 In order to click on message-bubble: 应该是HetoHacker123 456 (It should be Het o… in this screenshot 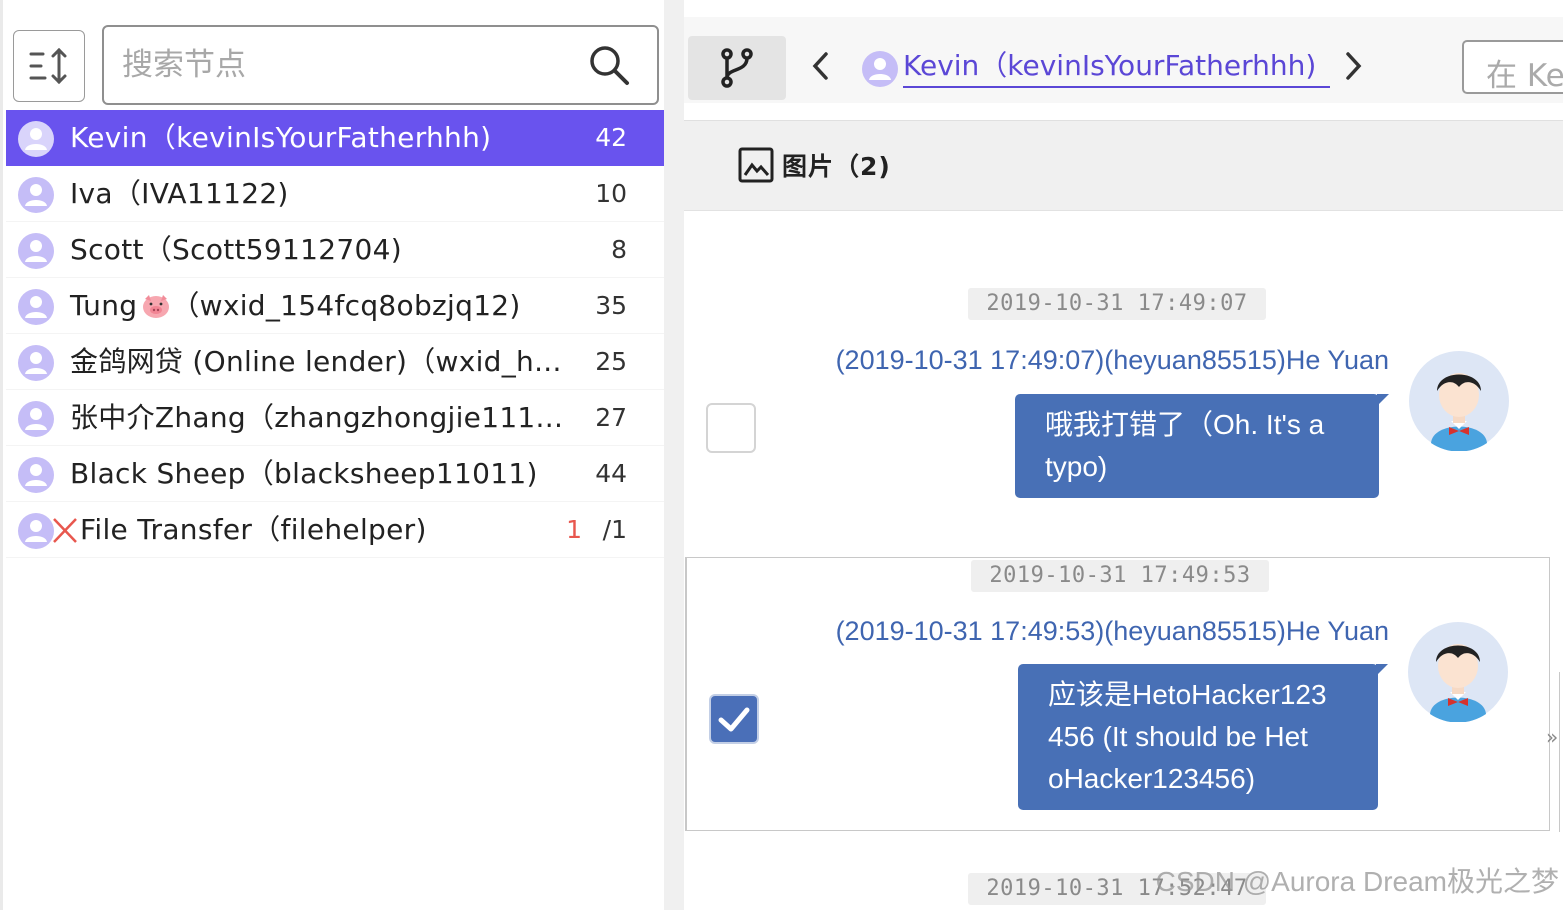, I will do `click(1203, 737)`.